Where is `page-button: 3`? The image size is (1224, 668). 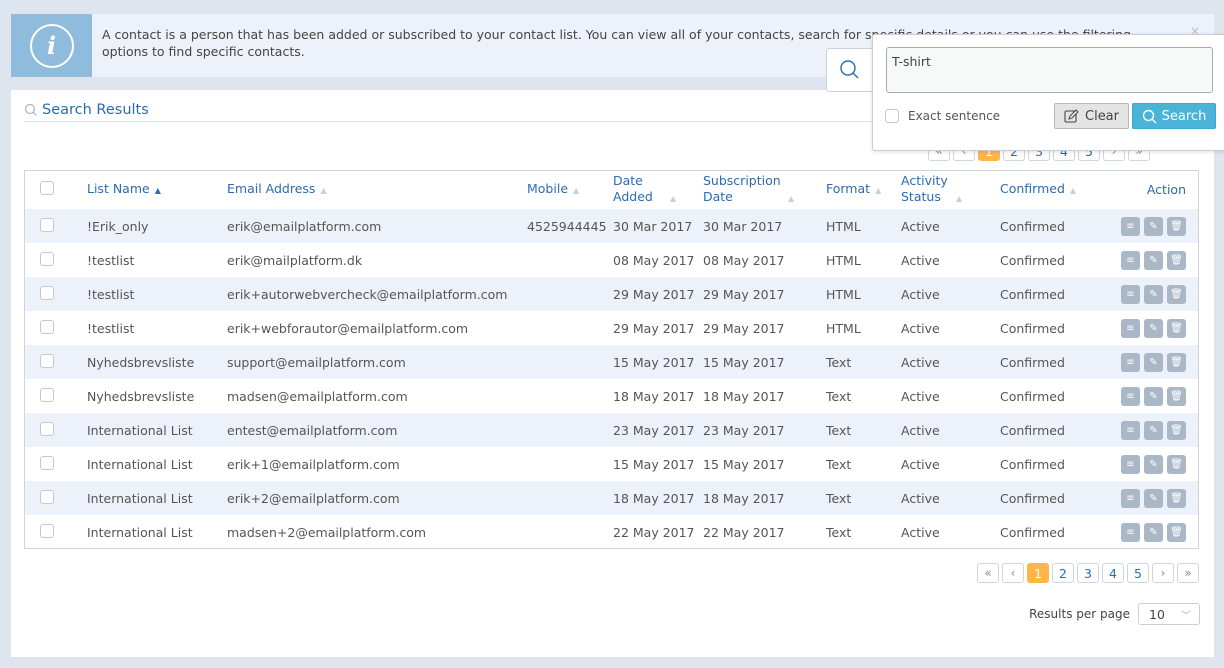 page-button: 3 is located at coordinates (1088, 573).